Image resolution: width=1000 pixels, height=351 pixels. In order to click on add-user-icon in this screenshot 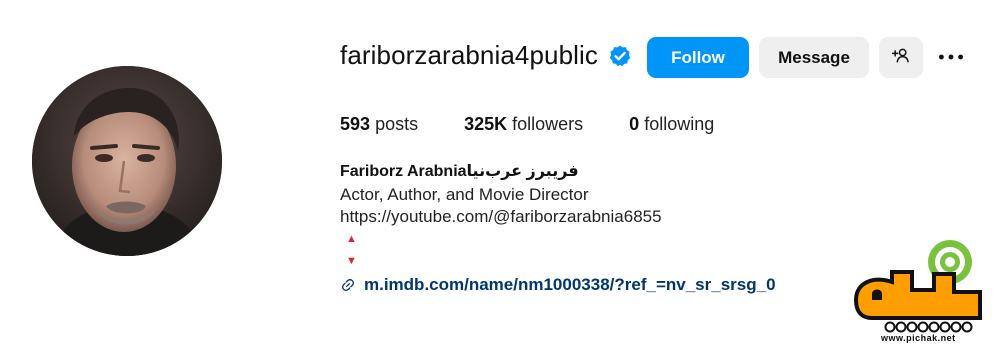, I will do `click(901, 57)`.